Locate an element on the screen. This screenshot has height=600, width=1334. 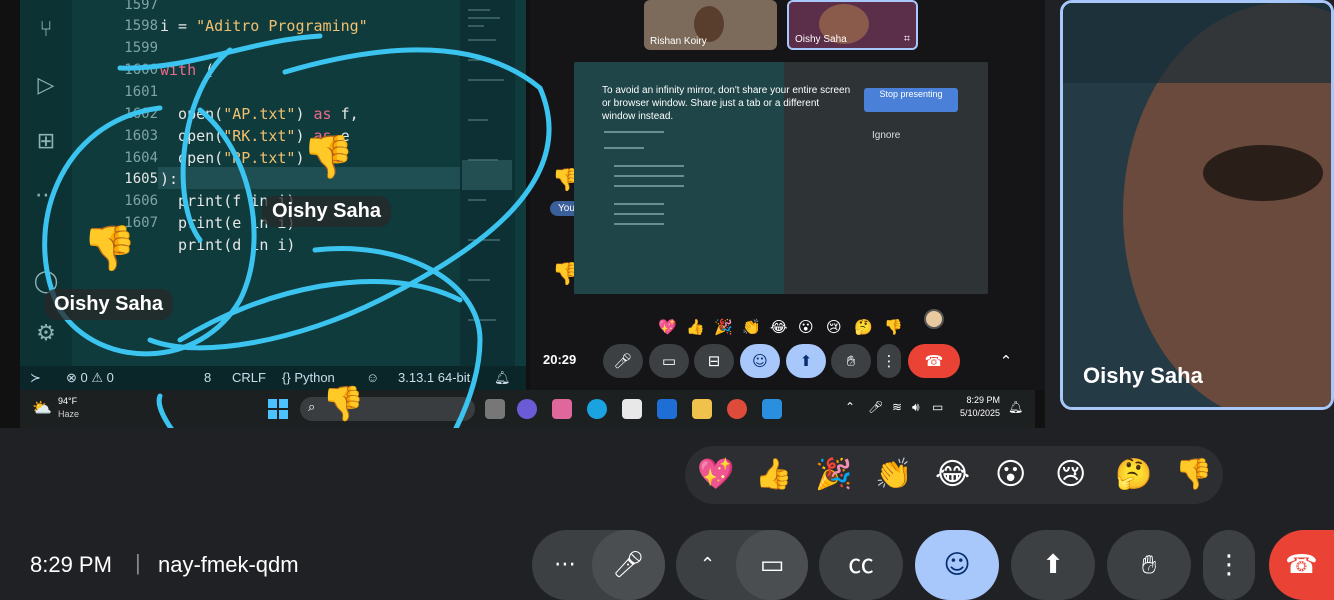
reaction-thinking: 🤔 is located at coordinates (1133, 475).